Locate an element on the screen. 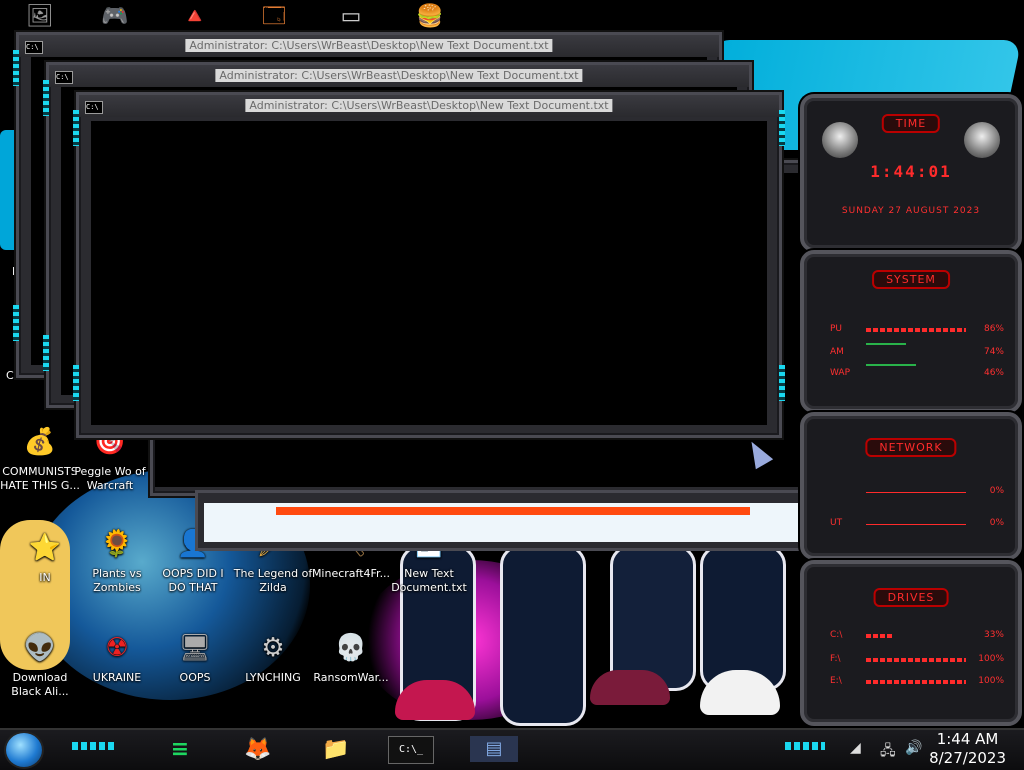  gadget-row-ram: AM 74% is located at coordinates (917, 351).